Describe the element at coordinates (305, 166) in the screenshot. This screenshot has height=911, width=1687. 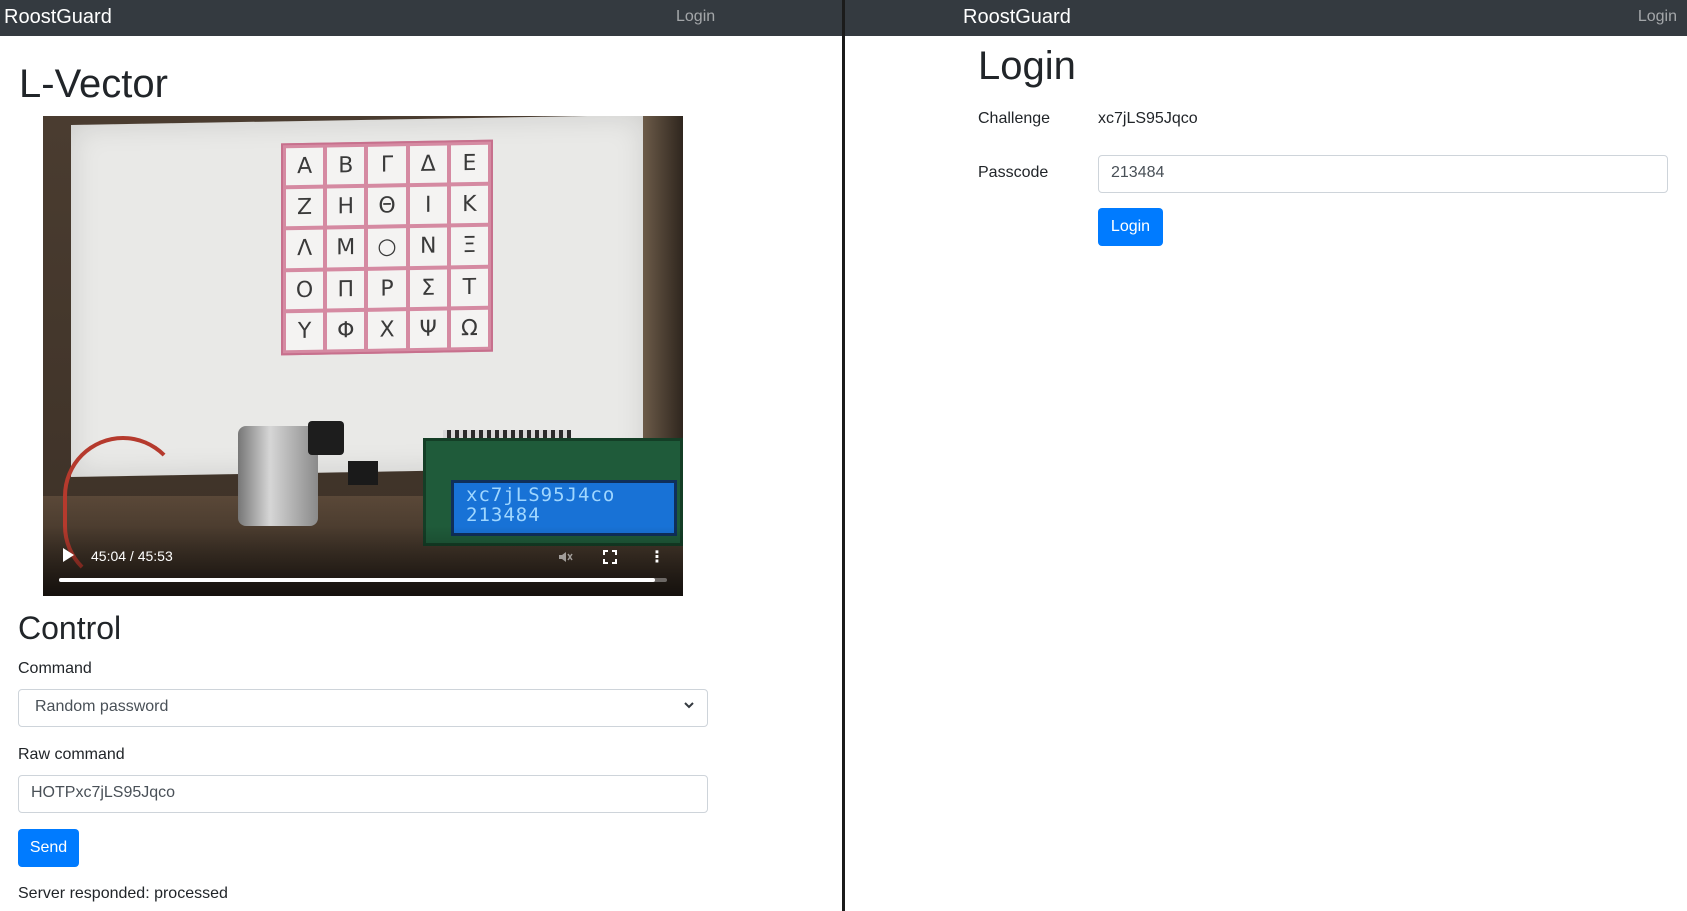
I see `grid-cell: Α` at that location.